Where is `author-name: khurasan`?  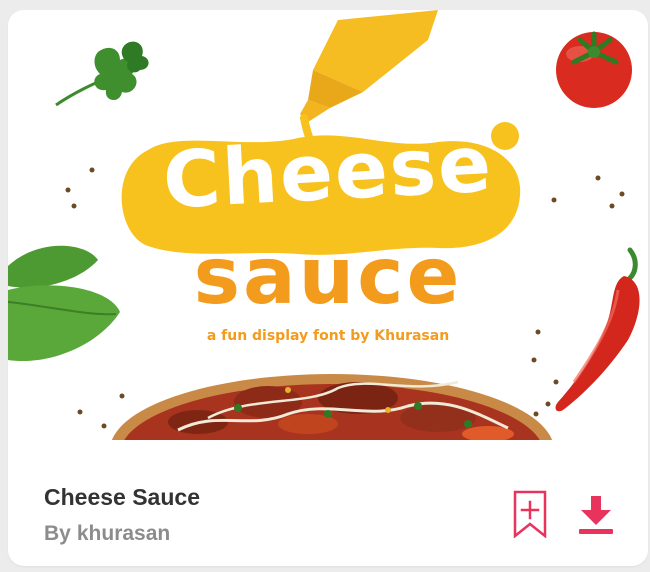 author-name: khurasan is located at coordinates (123, 533).